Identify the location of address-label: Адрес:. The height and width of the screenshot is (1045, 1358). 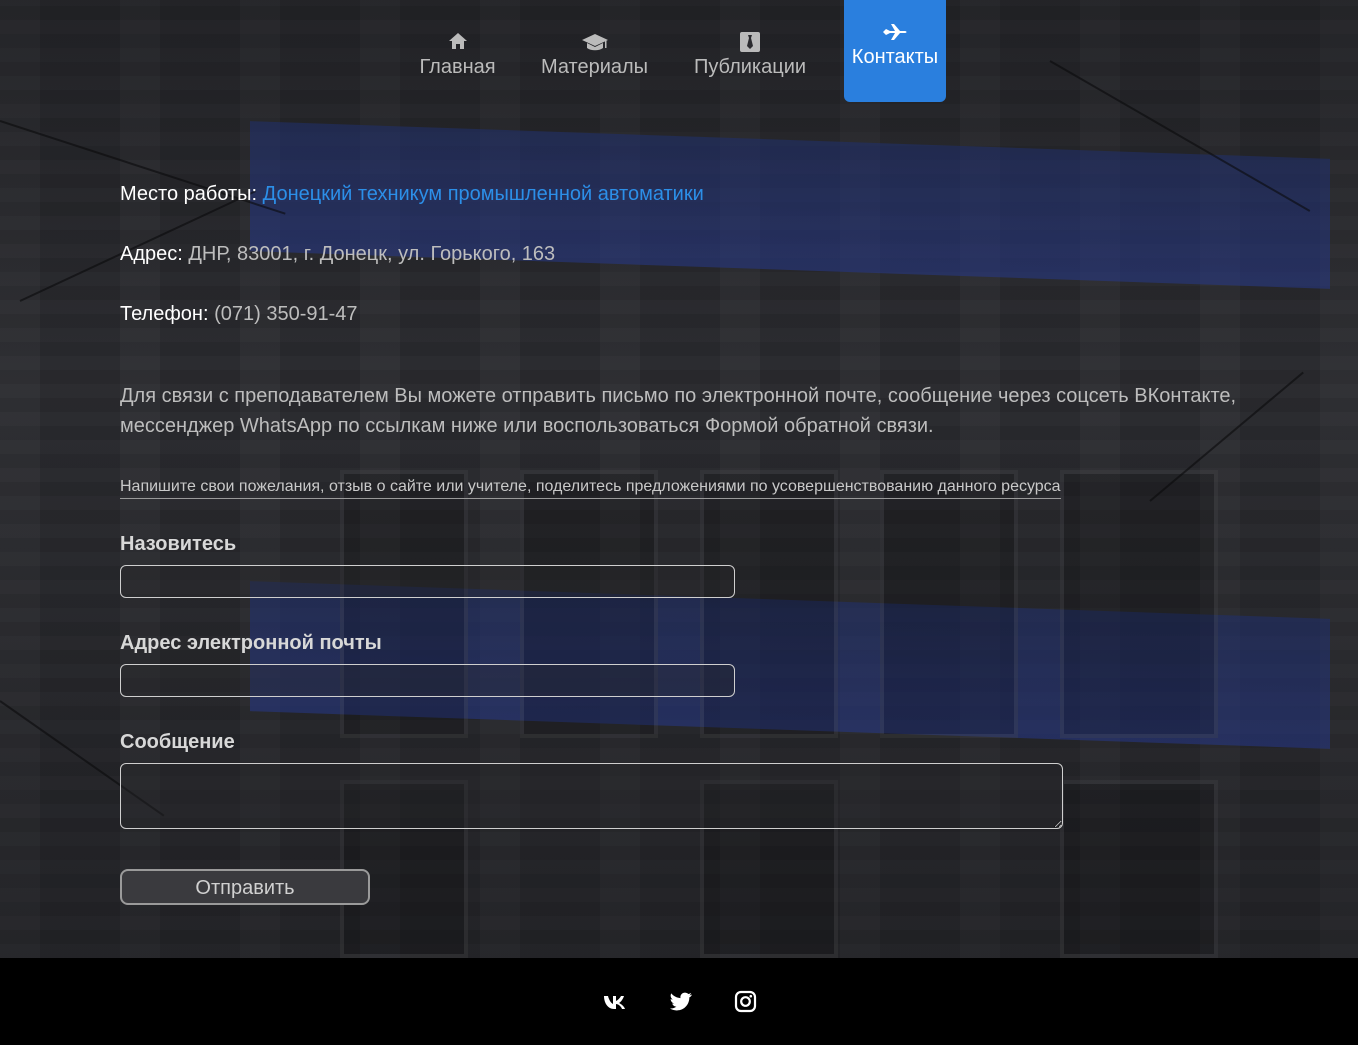
(151, 254).